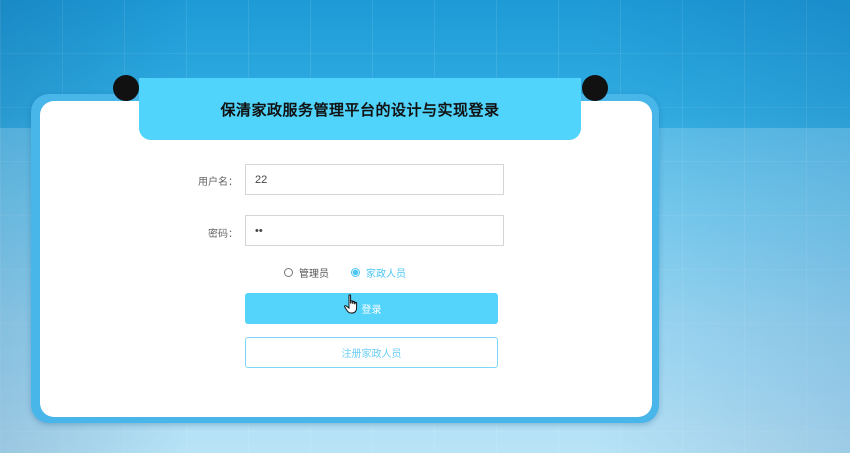  What do you see at coordinates (126, 88) in the screenshot?
I see `scroll-knob-left` at bounding box center [126, 88].